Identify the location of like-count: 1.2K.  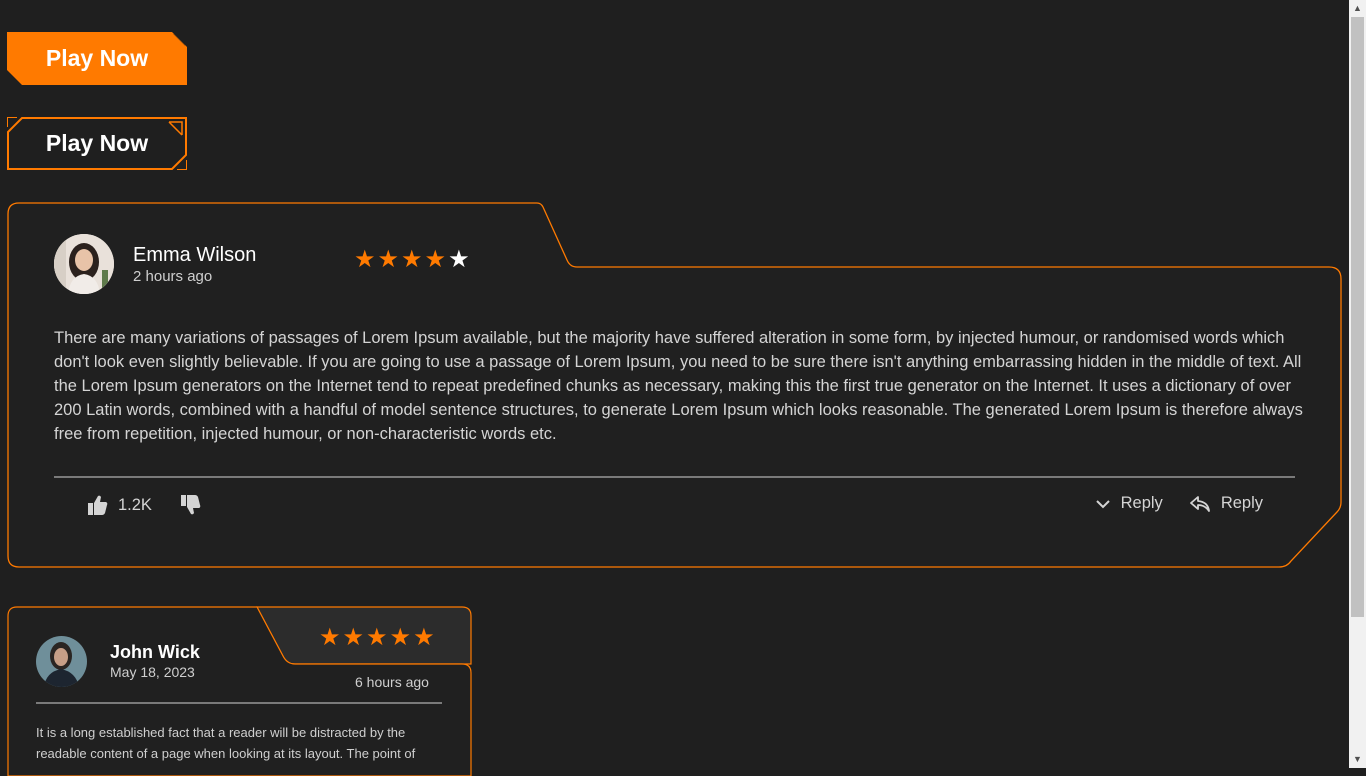
(135, 504).